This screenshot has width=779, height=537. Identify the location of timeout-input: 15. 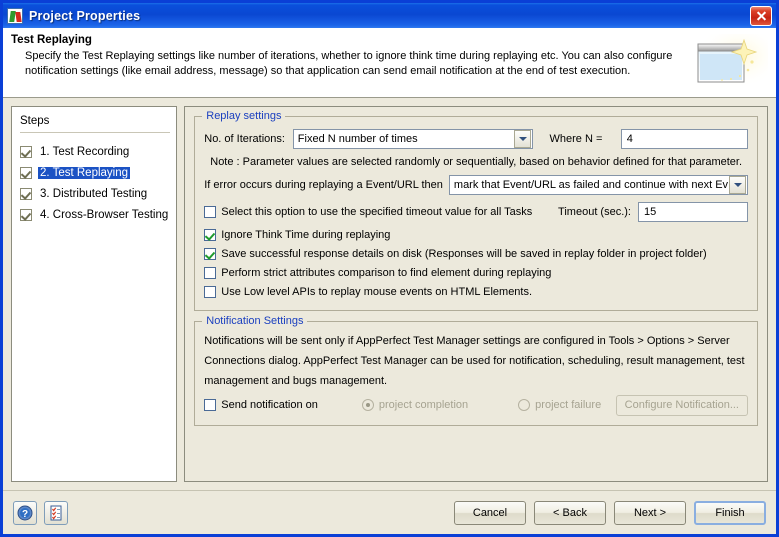
(693, 212).